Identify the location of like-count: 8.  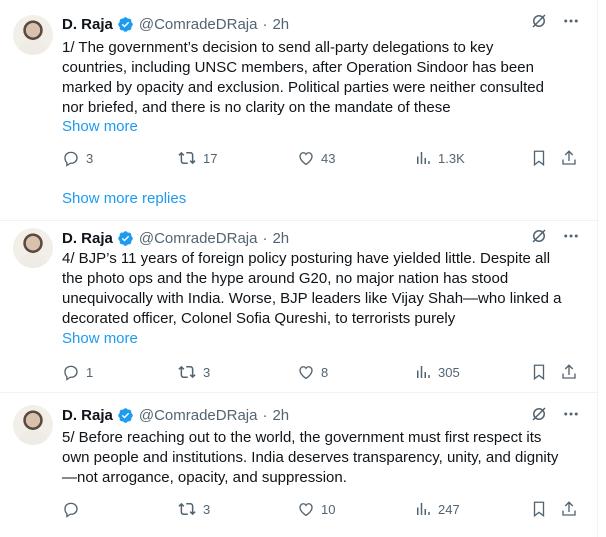
(325, 372).